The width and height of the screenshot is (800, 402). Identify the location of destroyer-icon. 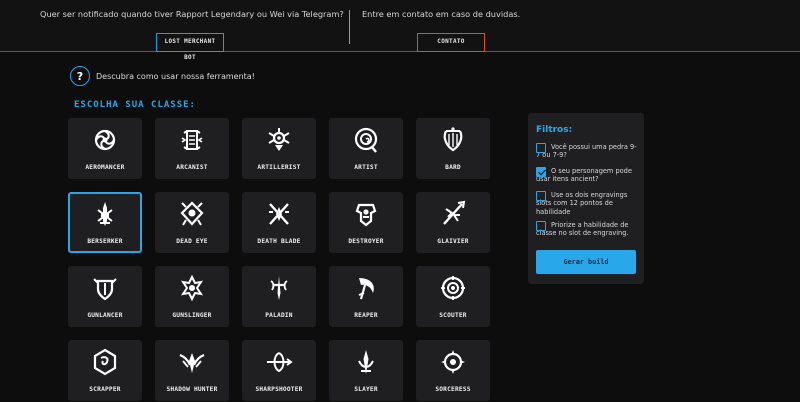
(366, 215).